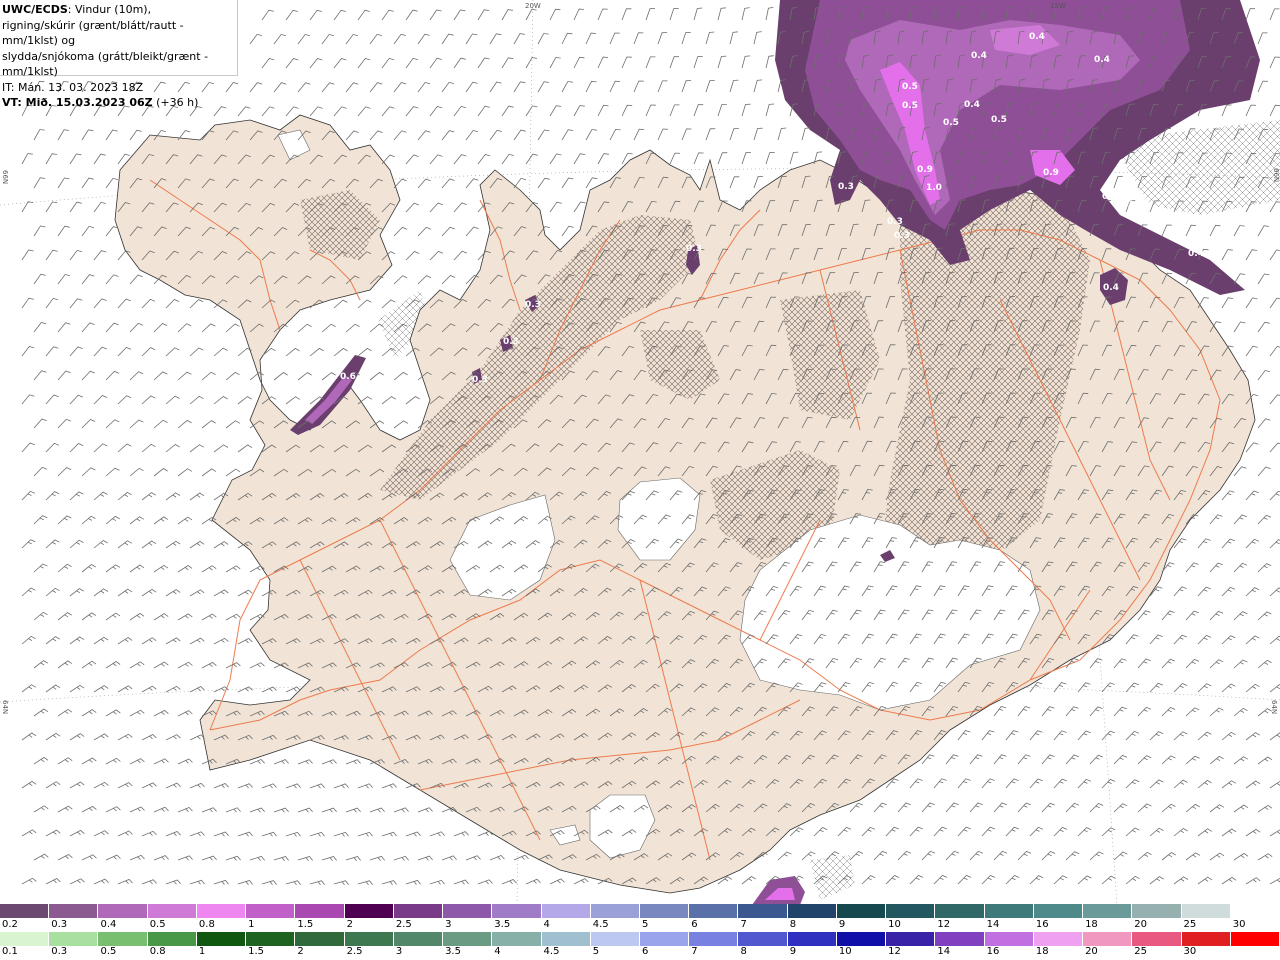 This screenshot has width=1280, height=960. What do you see at coordinates (1276, 175) in the screenshot?
I see `grid-label-66n-right: 66N` at bounding box center [1276, 175].